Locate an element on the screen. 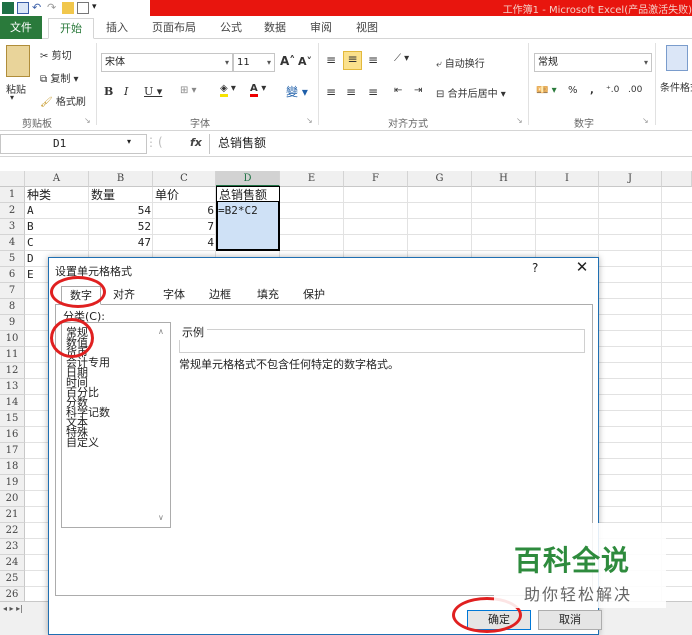  align-center-icon: ≡ is located at coordinates (351, 92).